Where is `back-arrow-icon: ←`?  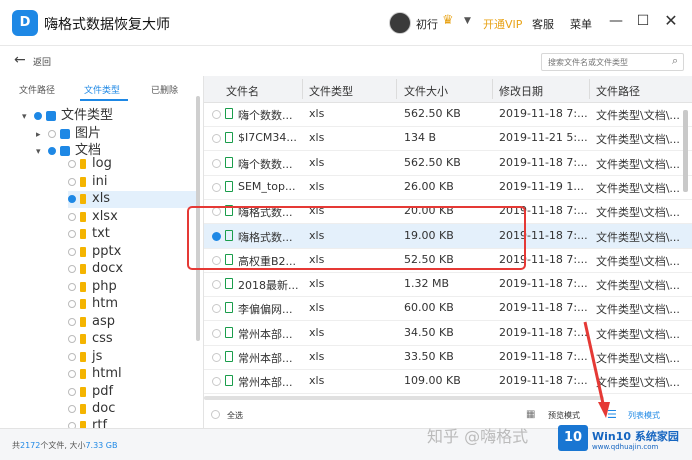
back-arrow-icon: ← is located at coordinates (20, 60).